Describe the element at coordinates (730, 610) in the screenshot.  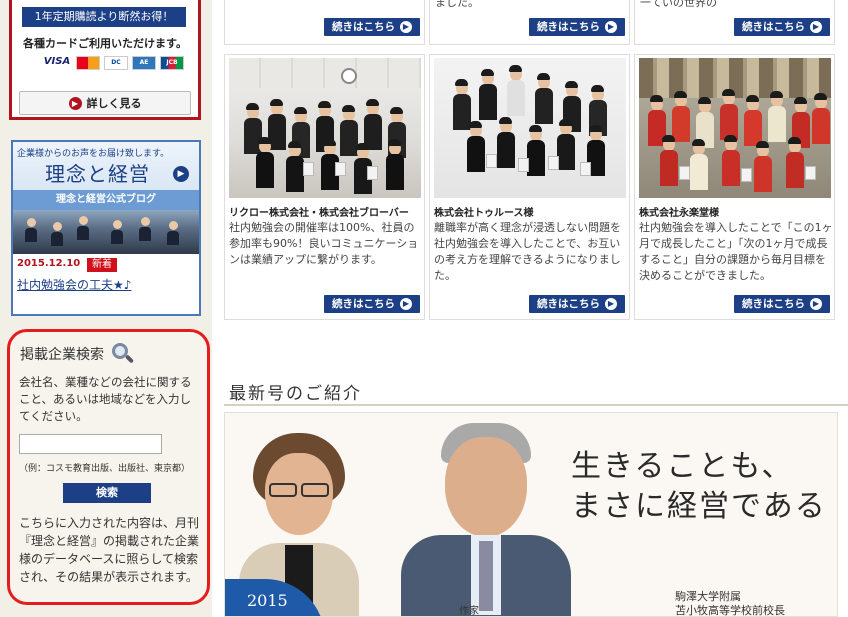
I see `cover-caption-title: 苫小牧高等学校前校長` at that location.